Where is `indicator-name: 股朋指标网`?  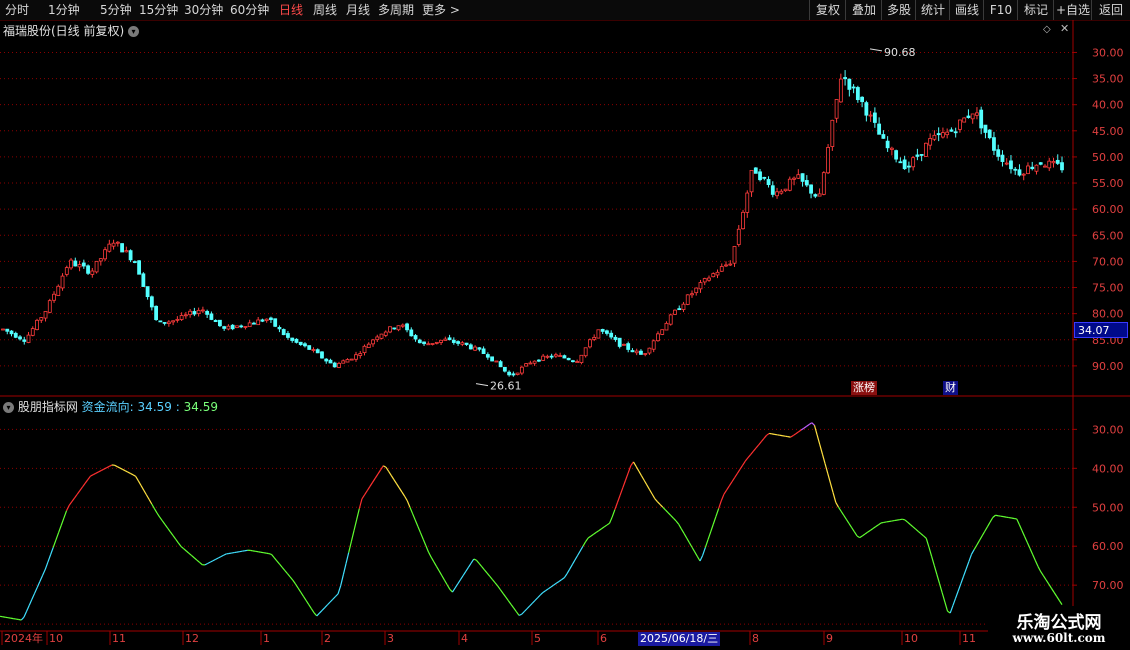
indicator-name: 股朋指标网 is located at coordinates (48, 407).